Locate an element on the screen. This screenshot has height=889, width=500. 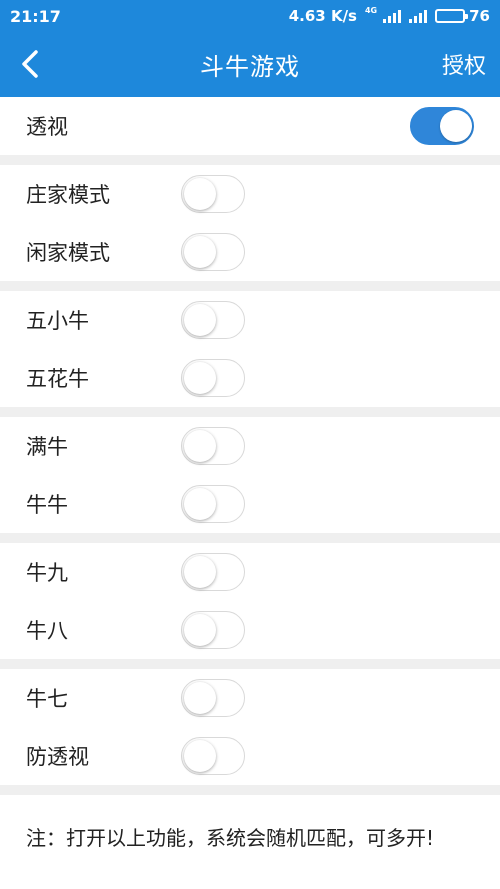
row-label: 五小牛 is located at coordinates (57, 321).